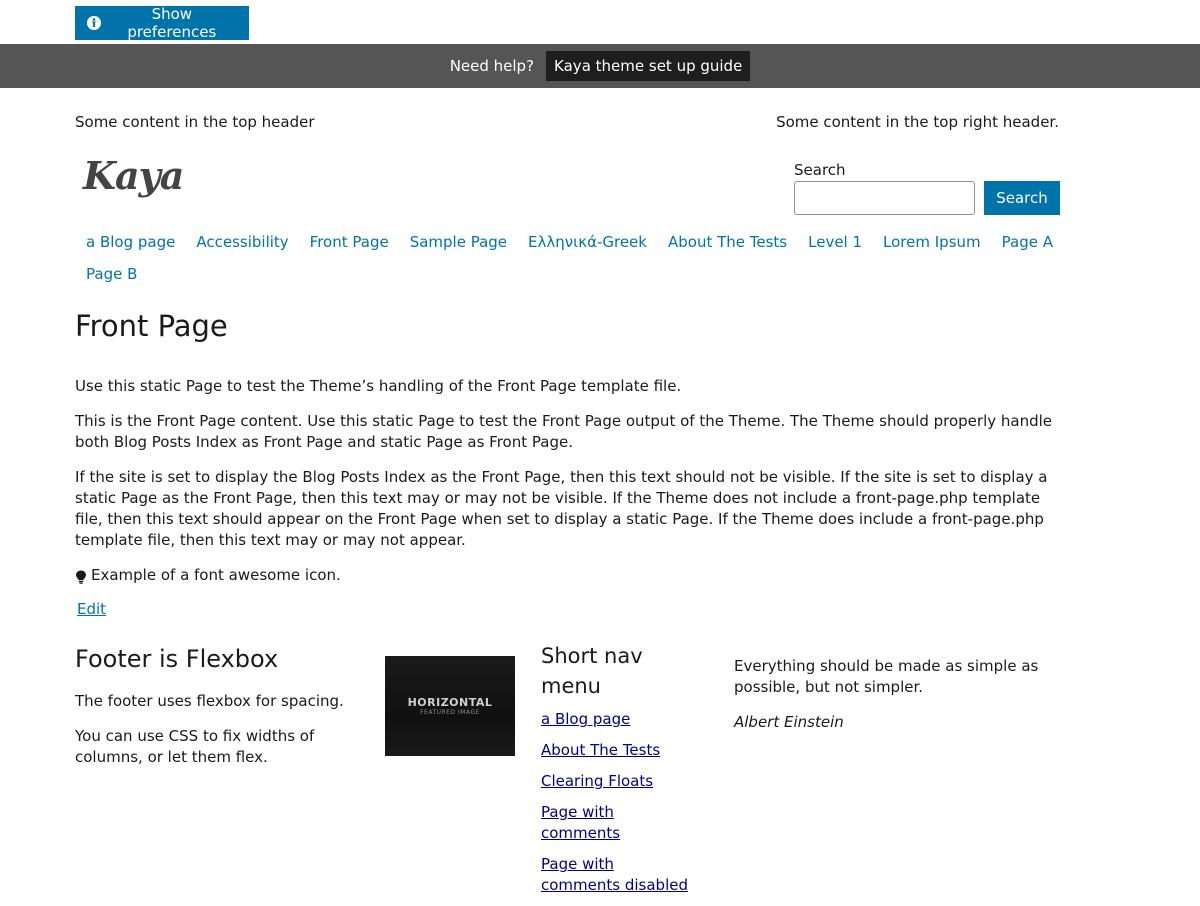 The height and width of the screenshot is (906, 1200). Describe the element at coordinates (91, 609) in the screenshot. I see `edit-link: Edit` at that location.